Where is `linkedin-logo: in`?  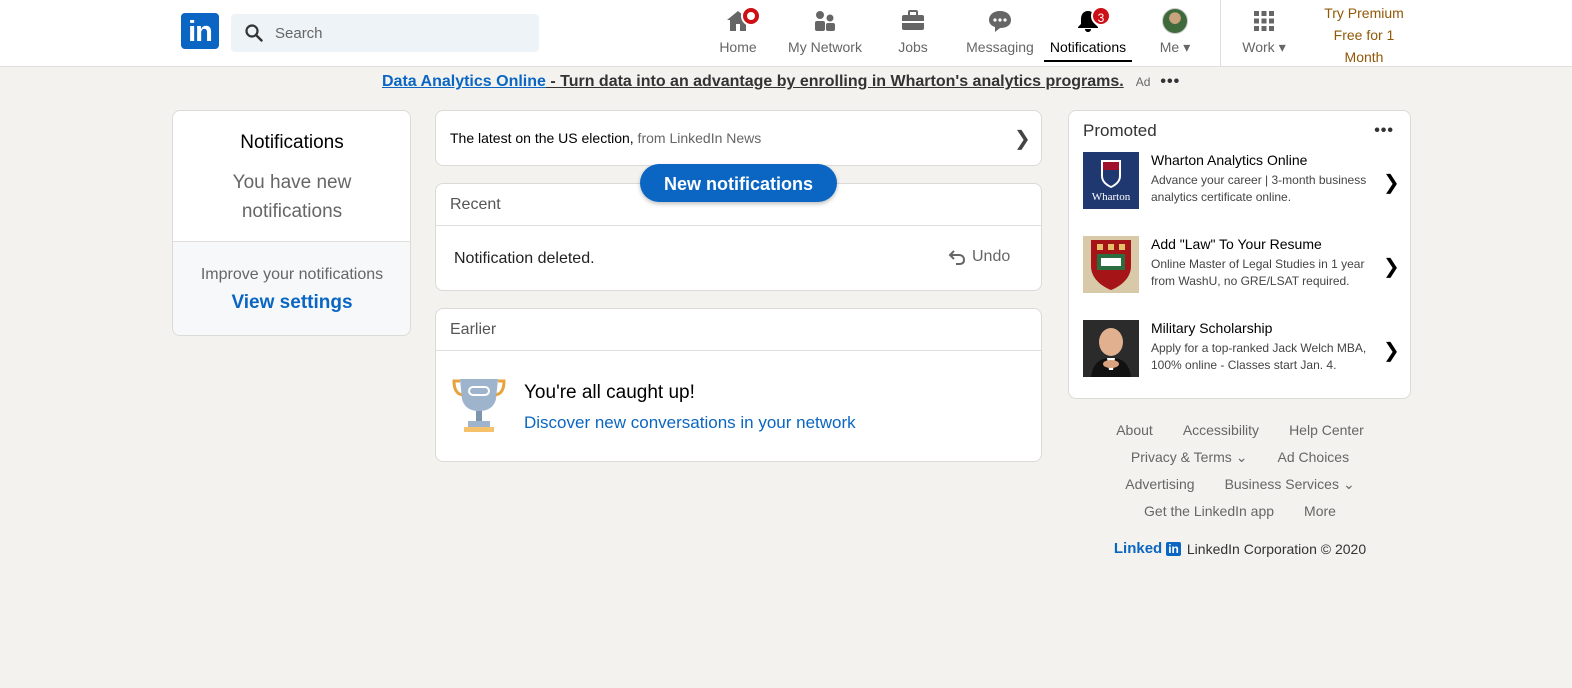
linkedin-logo: in is located at coordinates (200, 31).